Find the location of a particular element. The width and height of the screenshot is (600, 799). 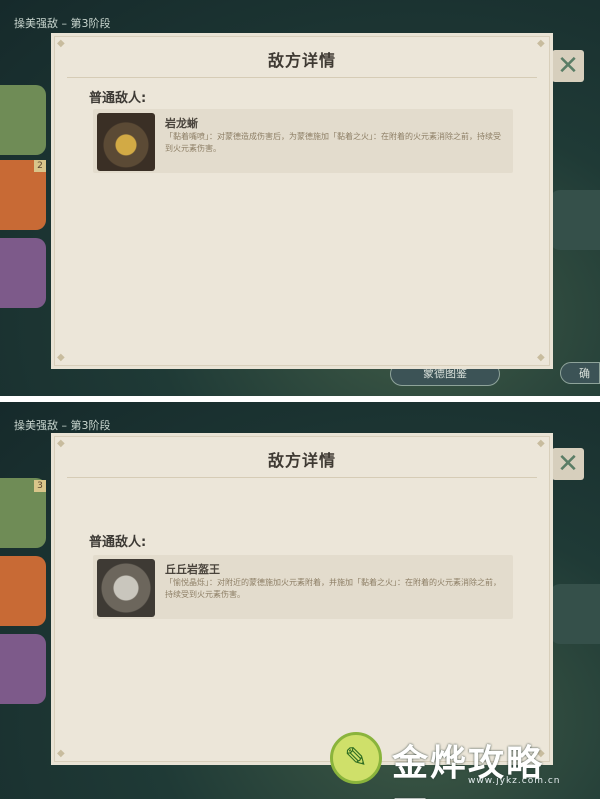

enemy-name: 丘丘岩盔王 is located at coordinates (192, 569).